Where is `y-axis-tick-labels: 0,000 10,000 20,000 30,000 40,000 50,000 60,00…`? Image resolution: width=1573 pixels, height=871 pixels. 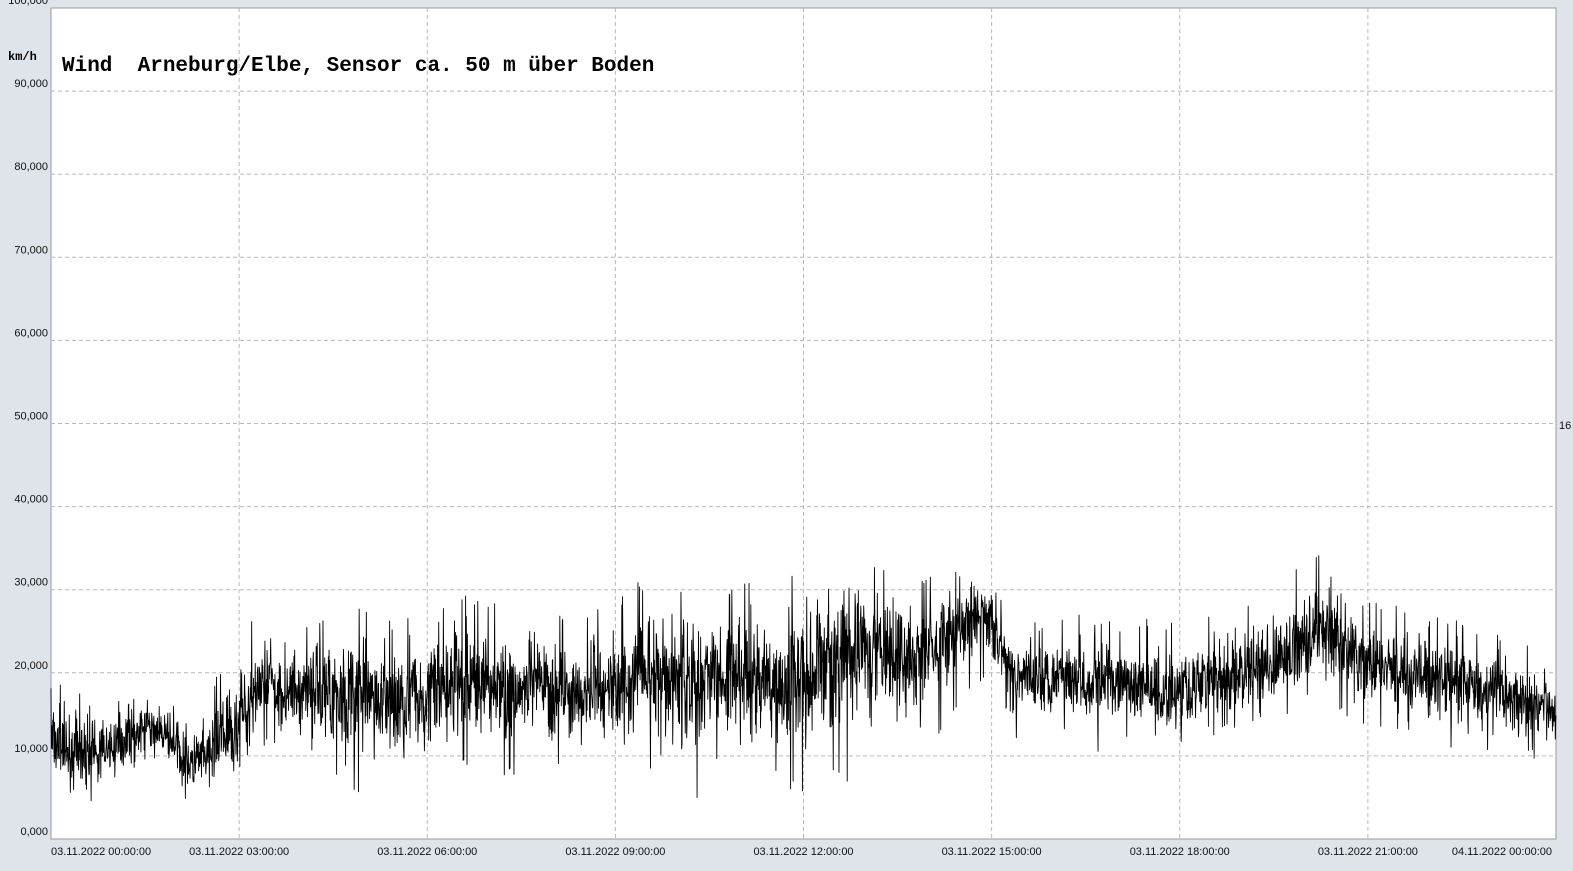 y-axis-tick-labels: 0,000 10,000 20,000 30,000 40,000 50,000 60,00… is located at coordinates (28, 419).